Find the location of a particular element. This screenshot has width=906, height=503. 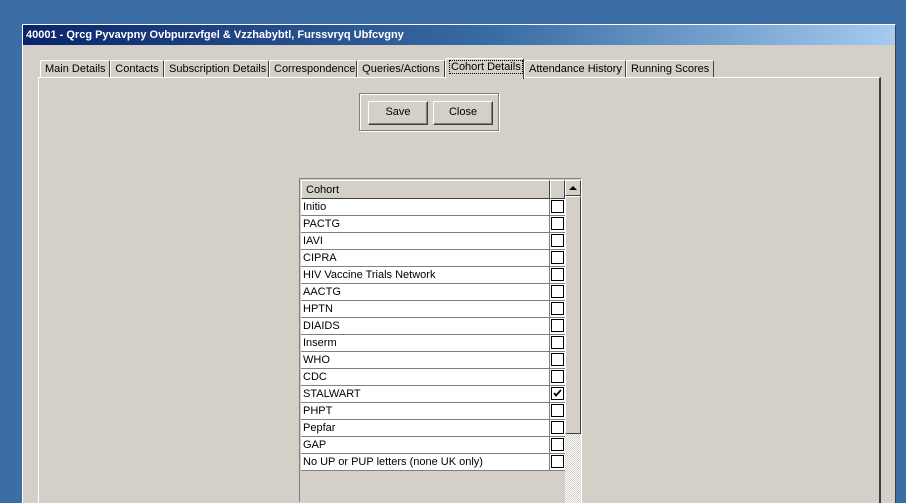

table-row: STALWART is located at coordinates (433, 394).